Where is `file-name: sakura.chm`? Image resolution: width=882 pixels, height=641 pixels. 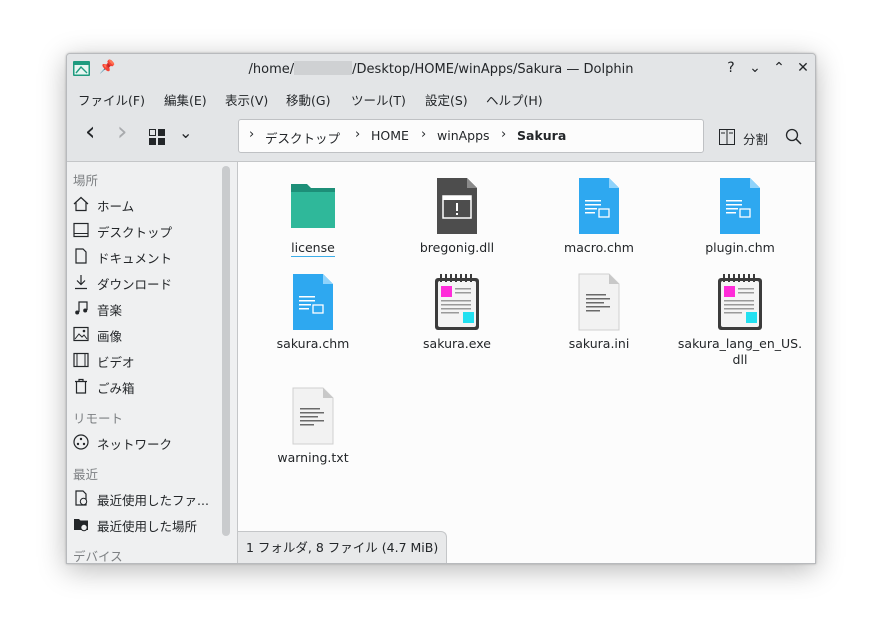
file-name: sakura.chm is located at coordinates (313, 343).